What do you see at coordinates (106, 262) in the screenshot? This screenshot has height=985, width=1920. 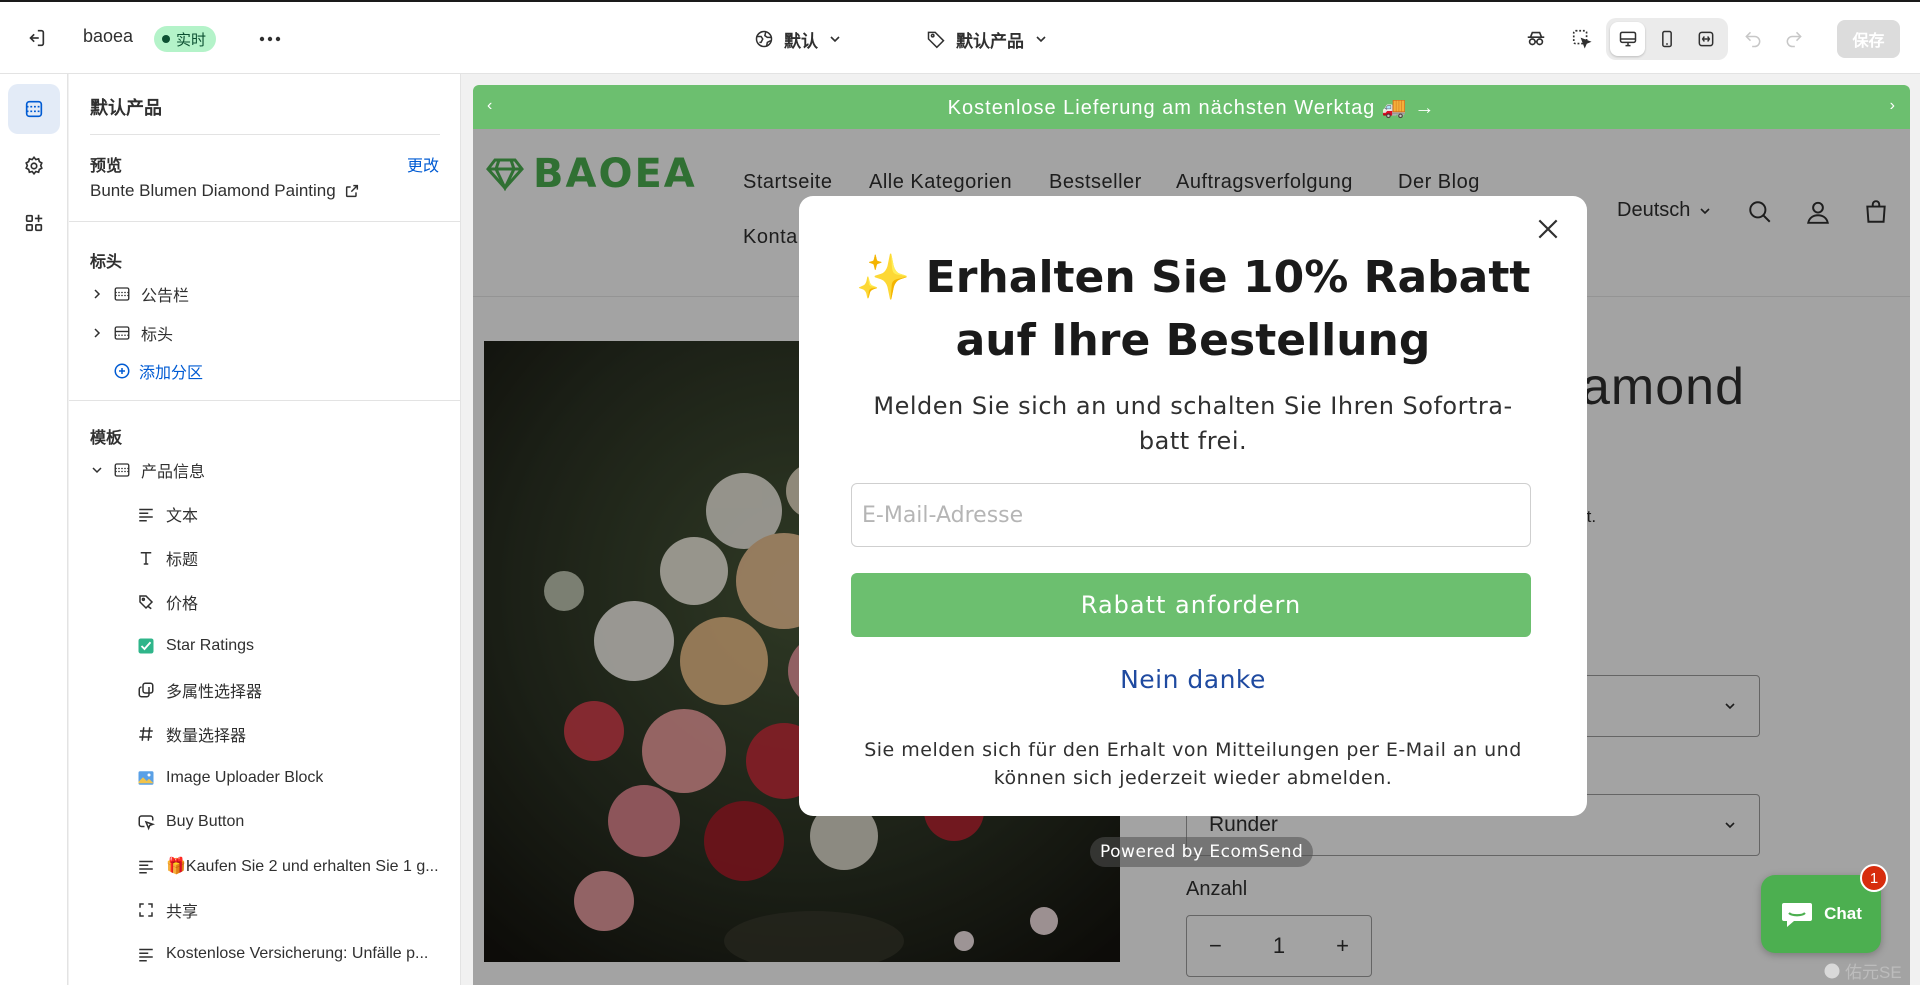 I see `header-group-label: 标头` at bounding box center [106, 262].